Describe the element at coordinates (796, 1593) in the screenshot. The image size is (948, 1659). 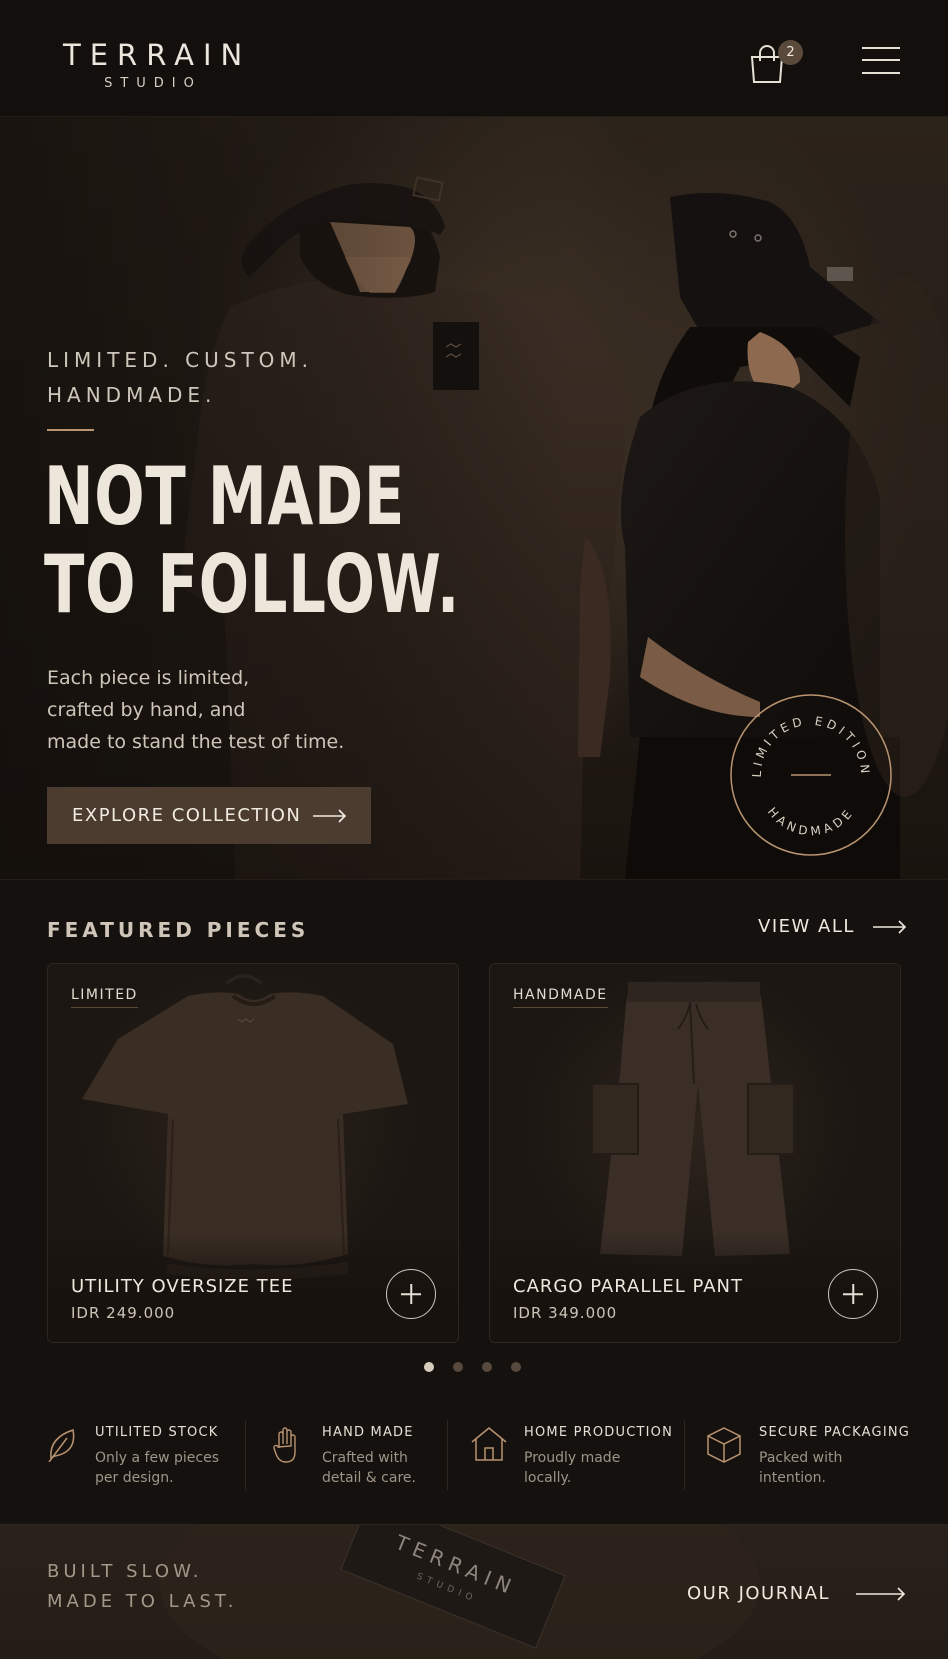
I see `our-journal-link: OUR JOURNAL` at that location.